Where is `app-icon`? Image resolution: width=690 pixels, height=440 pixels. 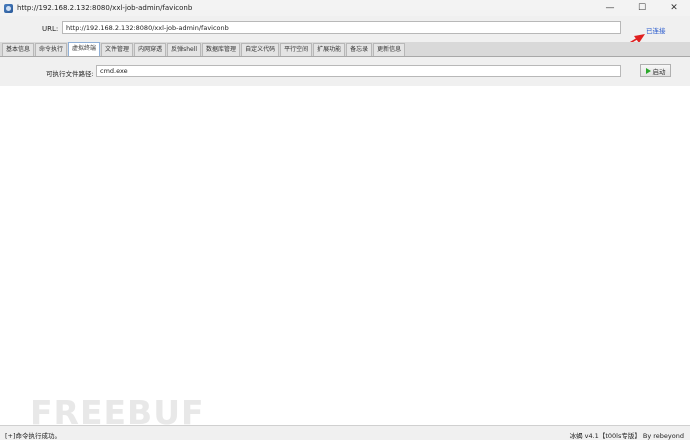 app-icon is located at coordinates (8, 8).